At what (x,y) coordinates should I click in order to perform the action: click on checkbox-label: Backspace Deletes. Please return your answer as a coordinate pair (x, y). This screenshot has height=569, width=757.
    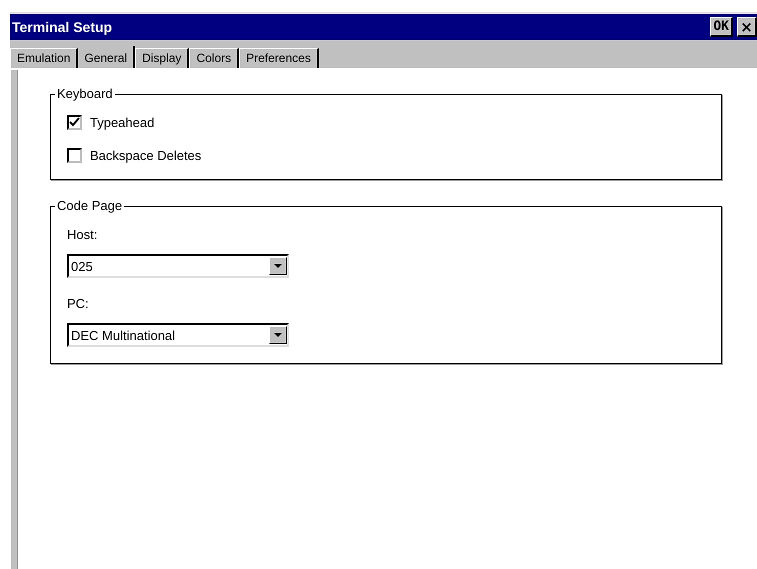
    Looking at the image, I should click on (146, 155).